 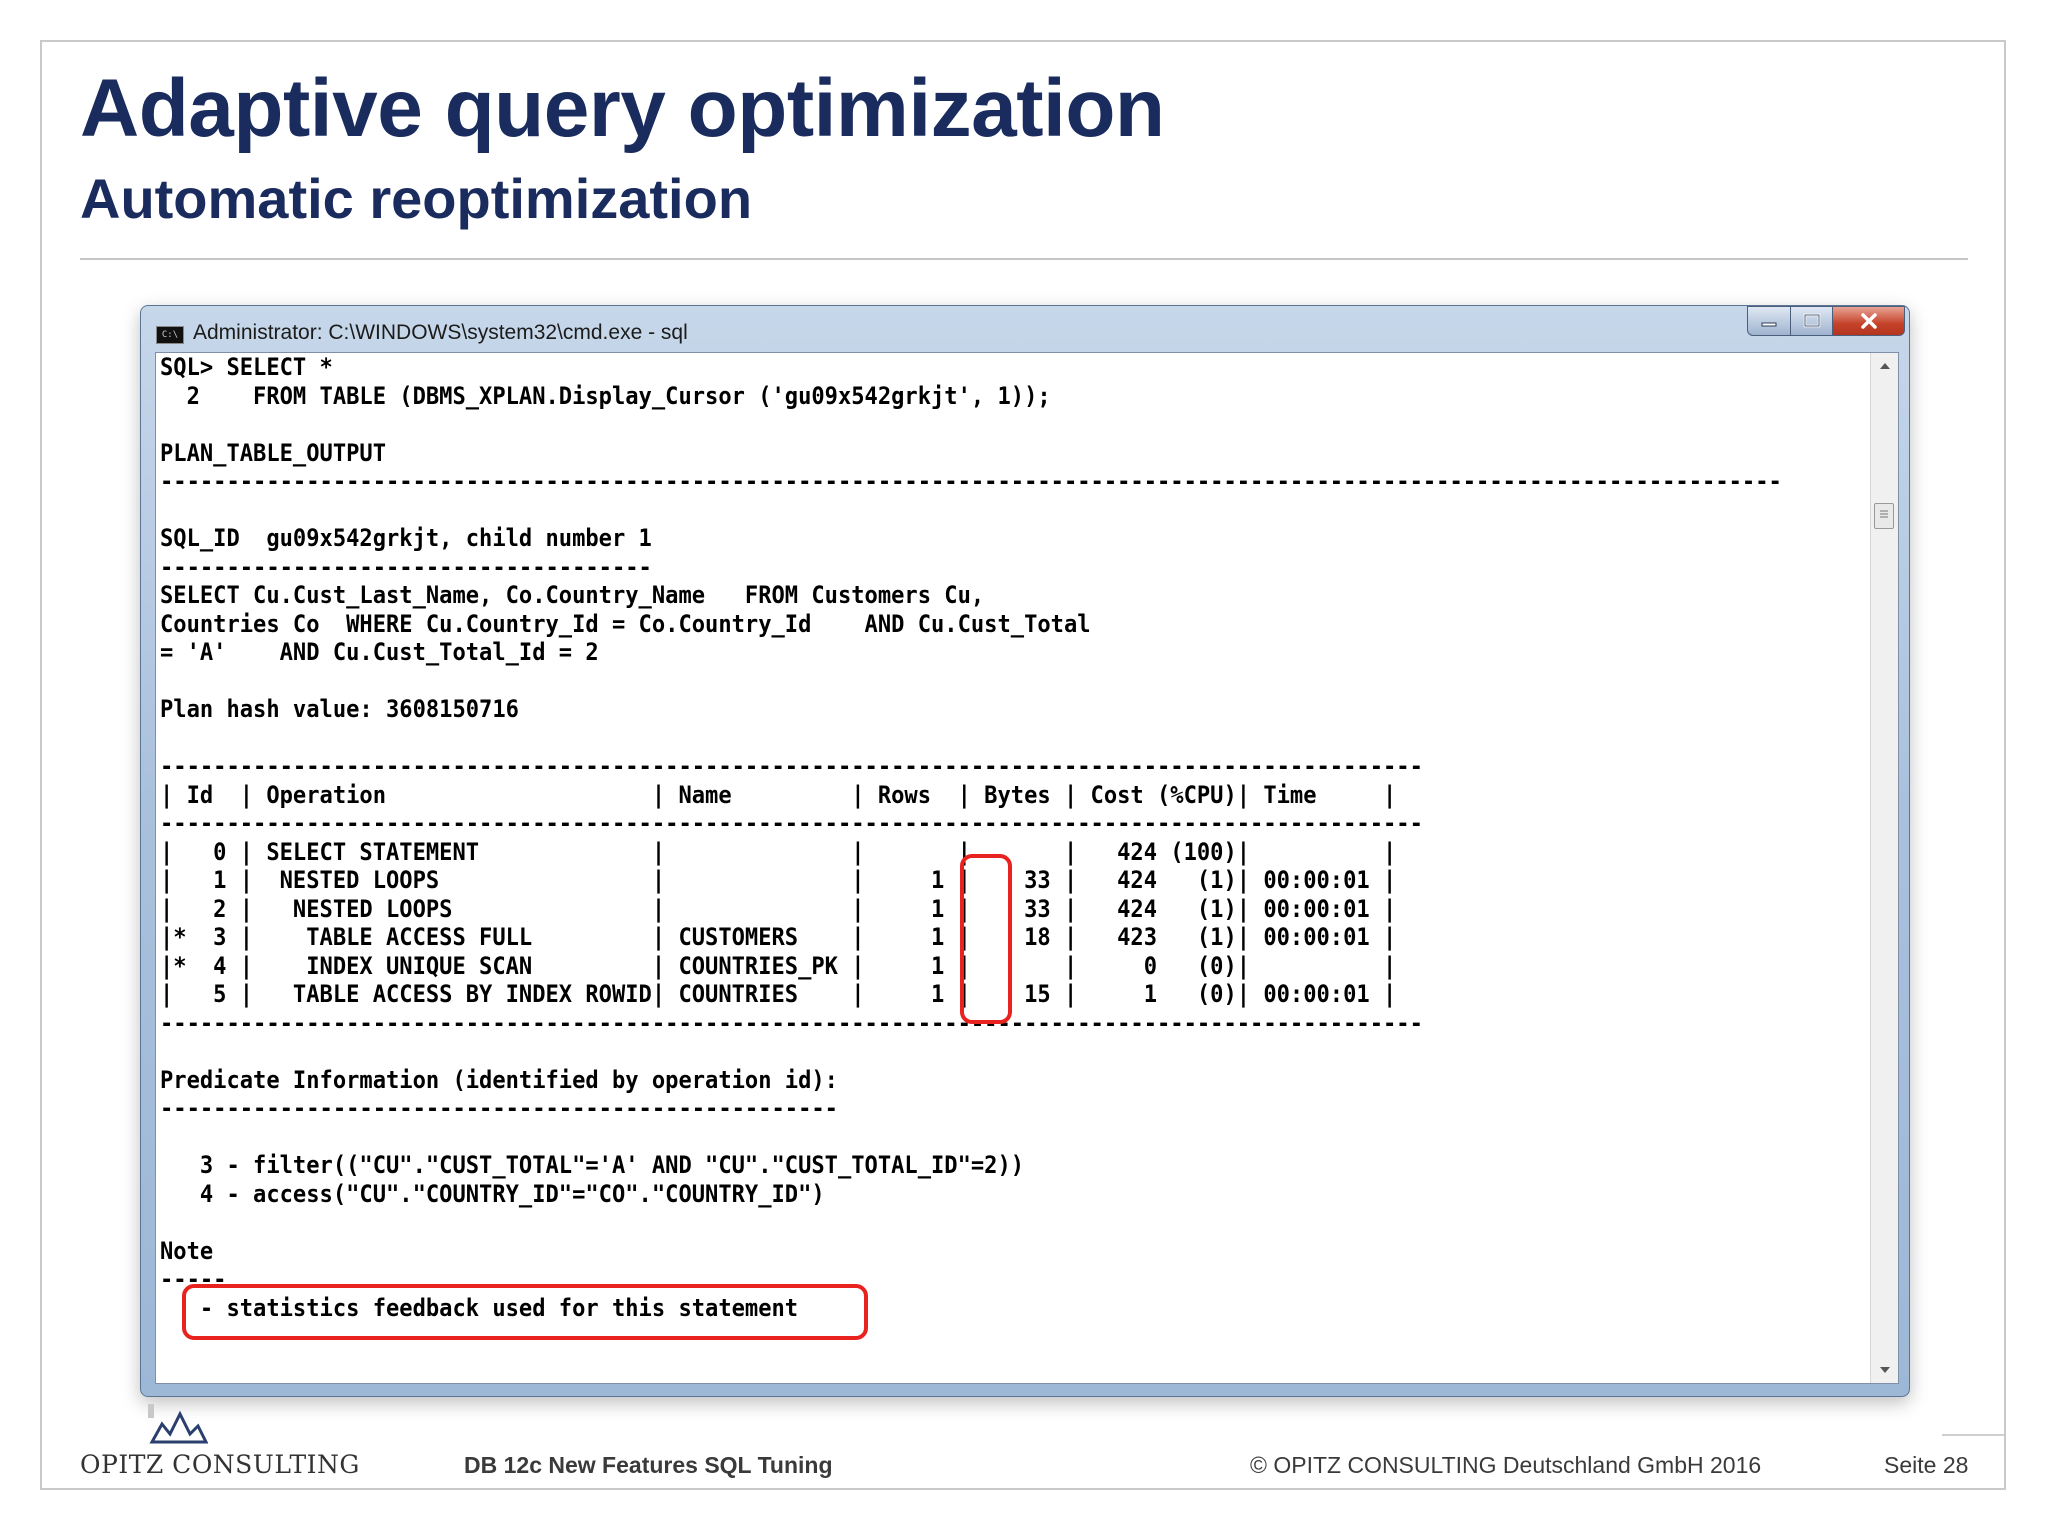 What do you see at coordinates (1926, 1465) in the screenshot?
I see `page-number: Seite 28` at bounding box center [1926, 1465].